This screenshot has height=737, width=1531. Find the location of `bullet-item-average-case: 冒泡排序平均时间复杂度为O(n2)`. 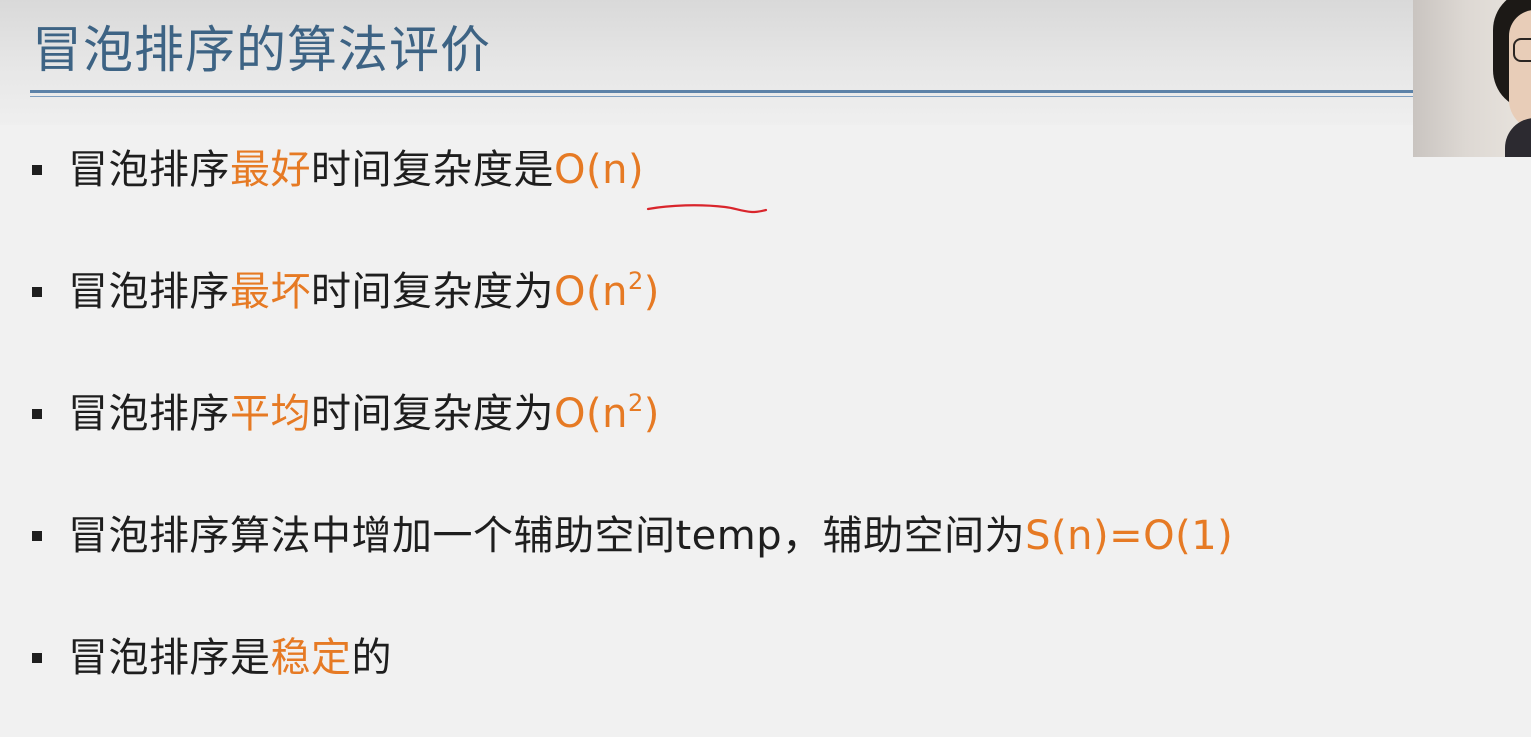

bullet-item-average-case: 冒泡排序平均时间复杂度为O(n2) is located at coordinates (346, 414).